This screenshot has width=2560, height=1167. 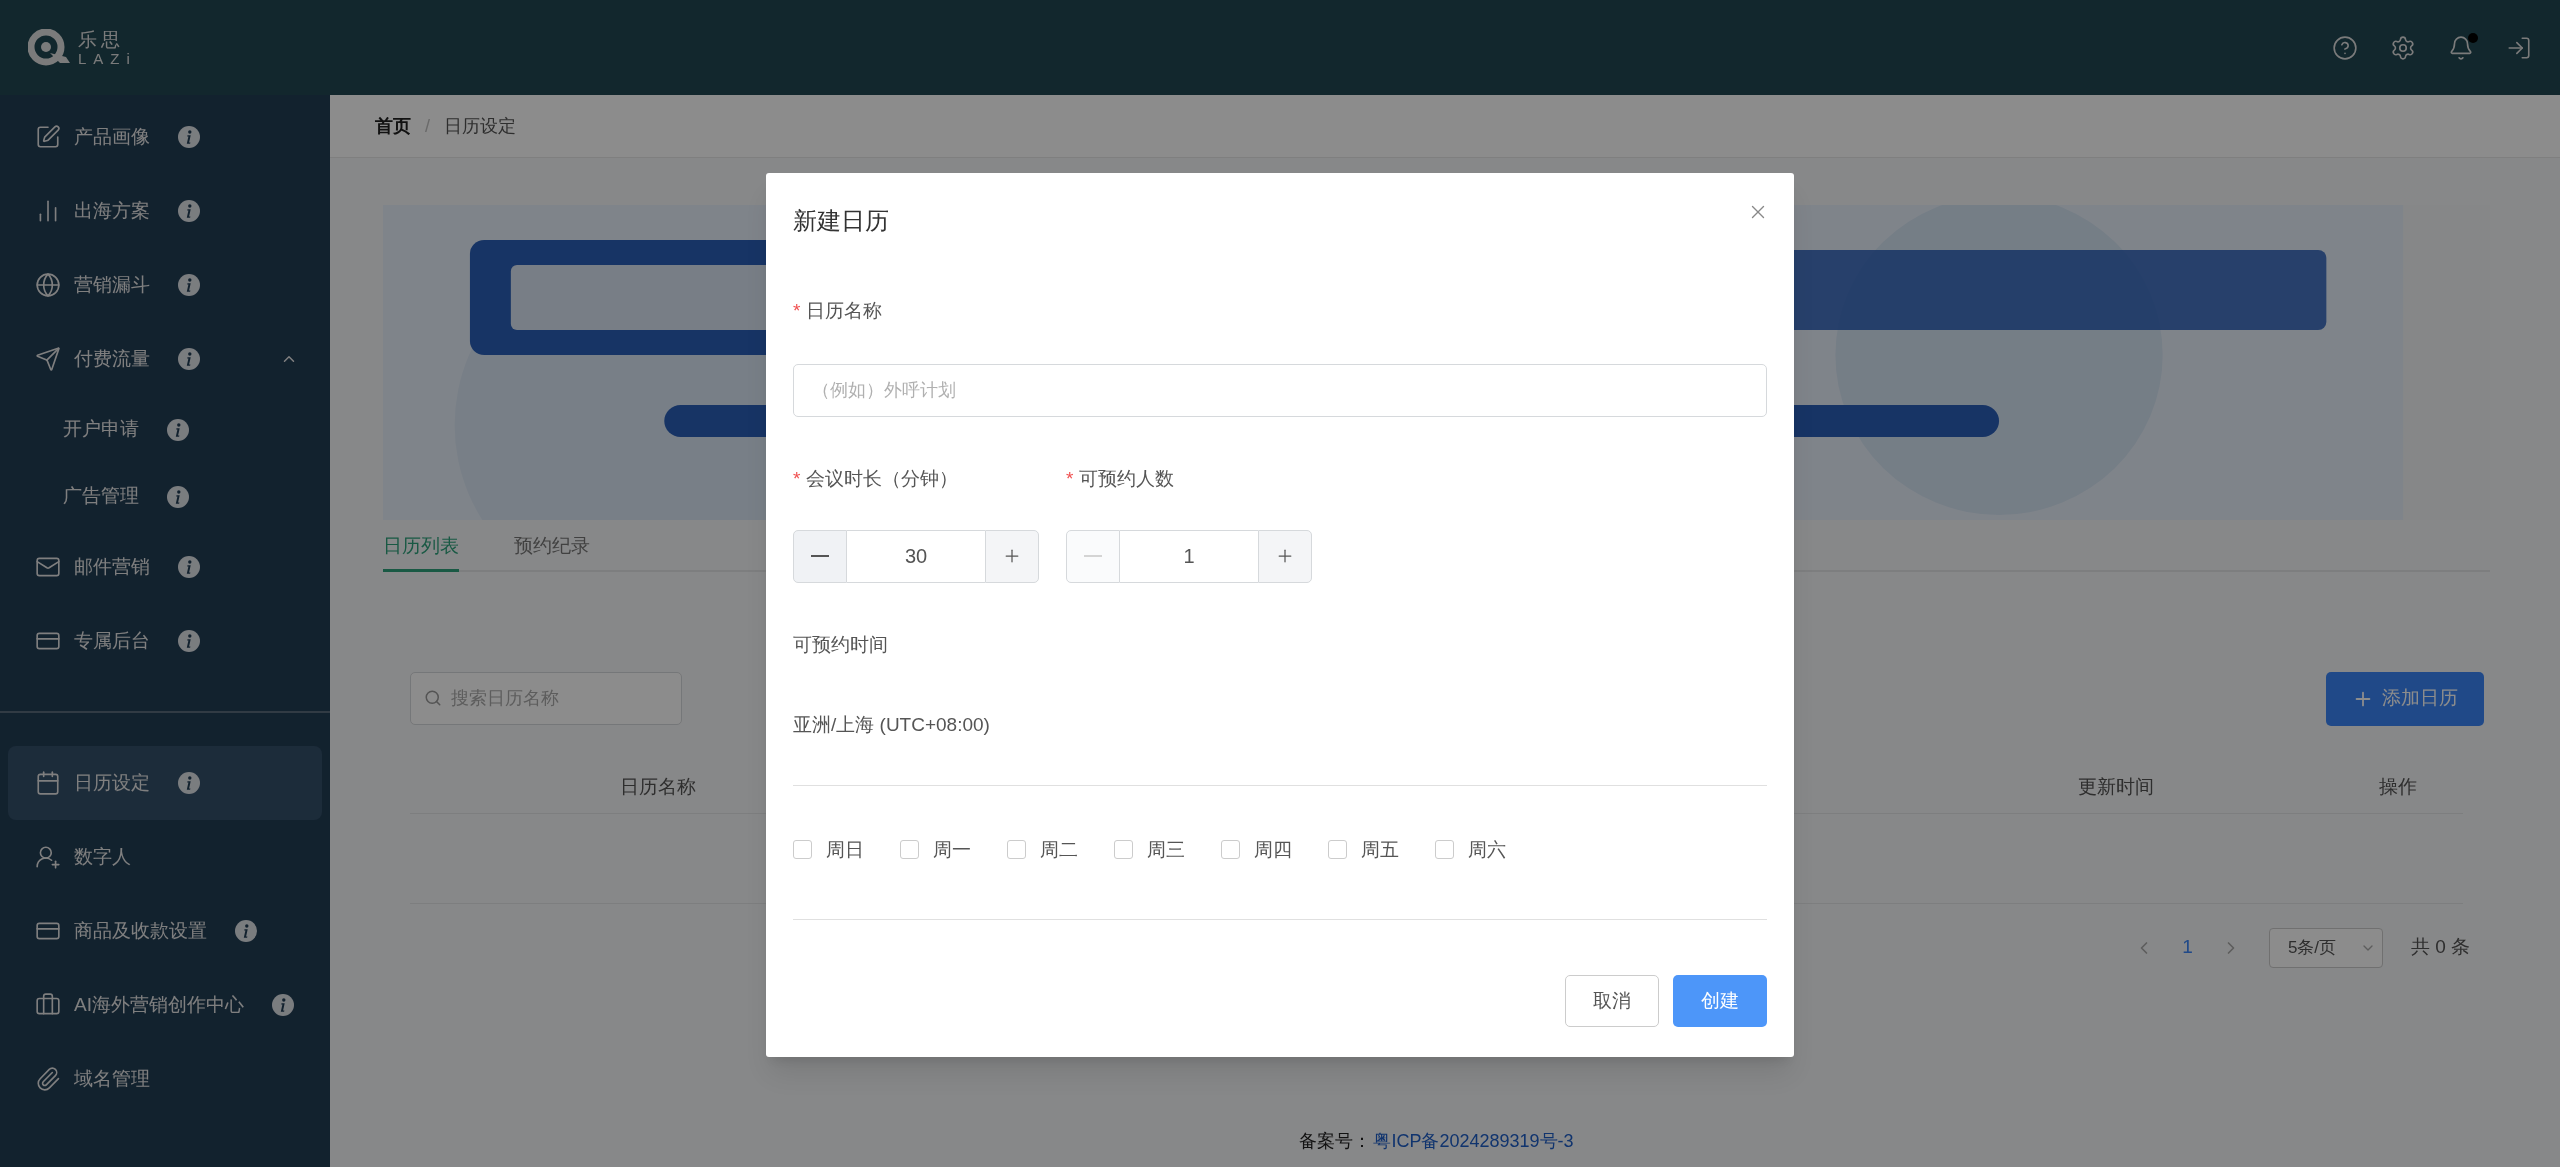 What do you see at coordinates (882, 479) in the screenshot?
I see `field-label: 会议时长（分钟）` at bounding box center [882, 479].